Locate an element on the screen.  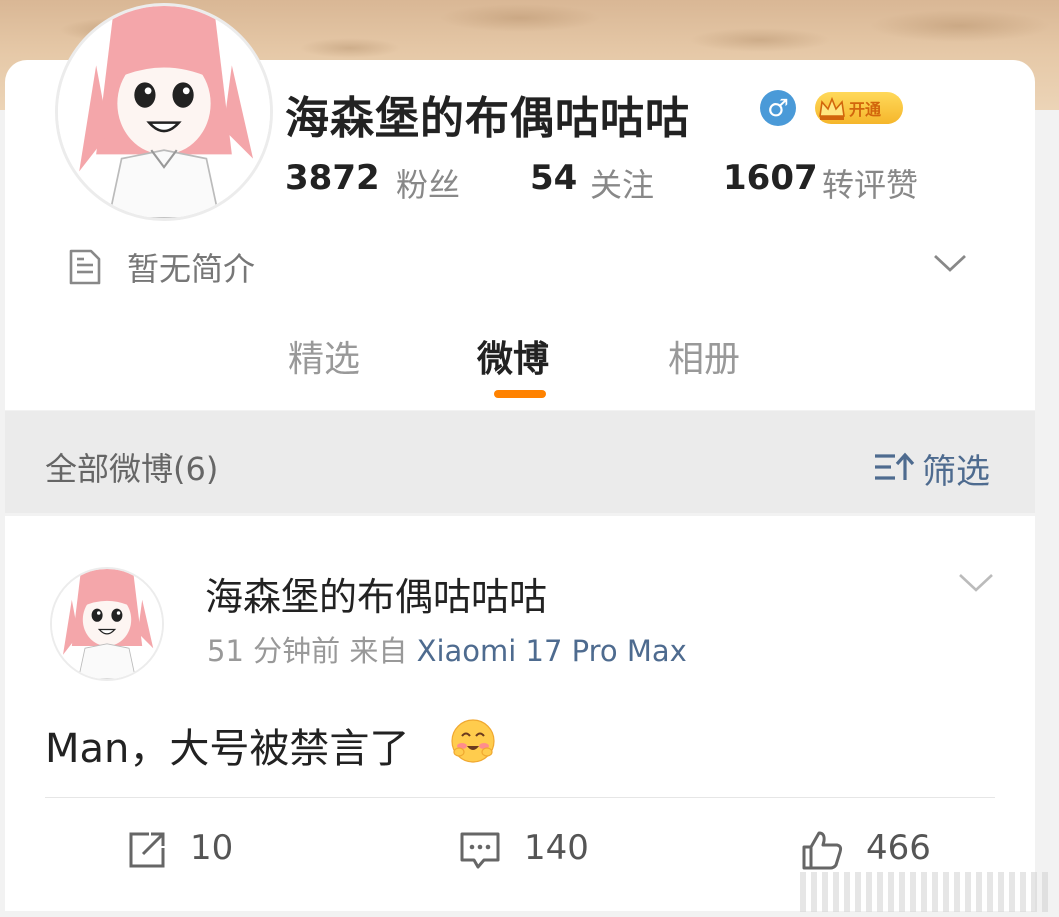
blushing-face-emoji is located at coordinates (473, 741).